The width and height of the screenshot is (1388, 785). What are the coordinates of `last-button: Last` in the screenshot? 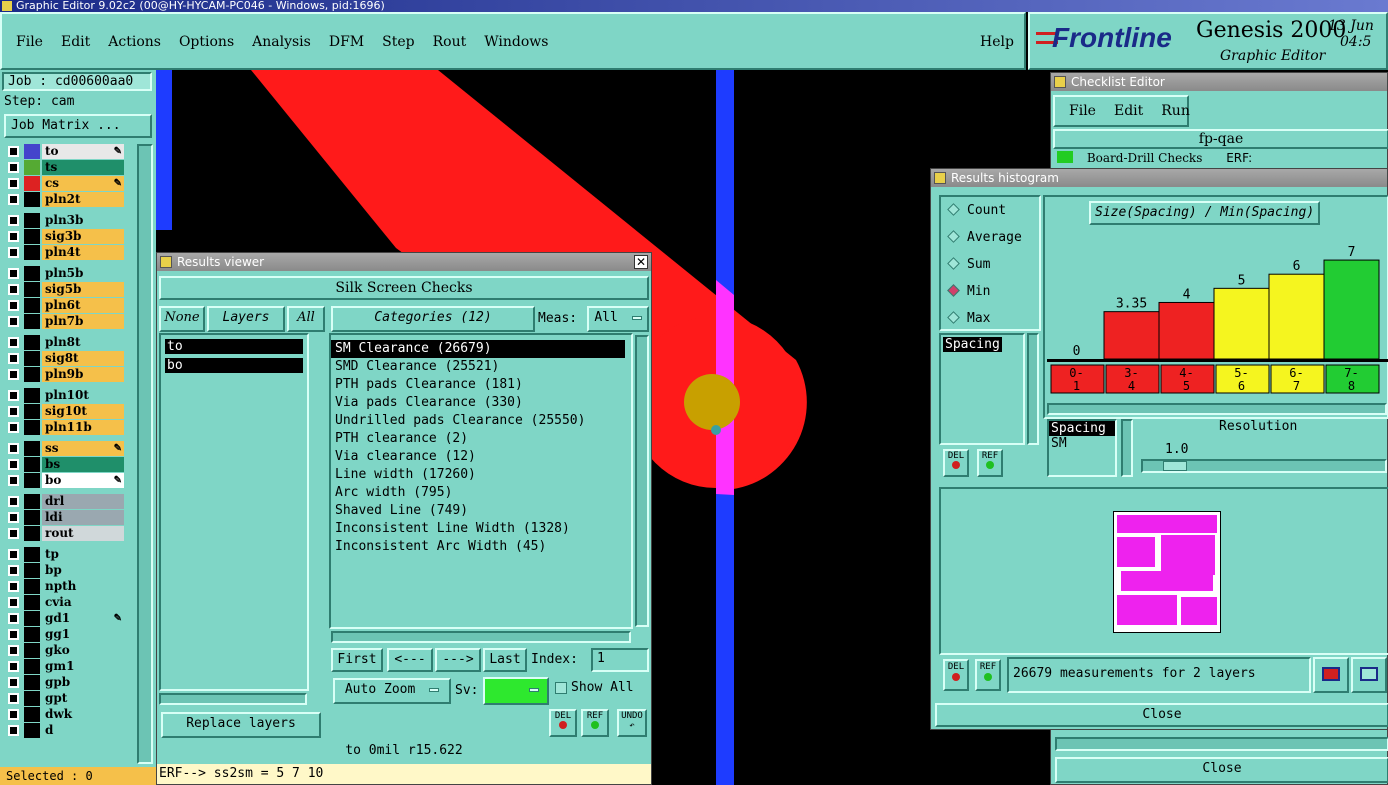 It's located at (505, 660).